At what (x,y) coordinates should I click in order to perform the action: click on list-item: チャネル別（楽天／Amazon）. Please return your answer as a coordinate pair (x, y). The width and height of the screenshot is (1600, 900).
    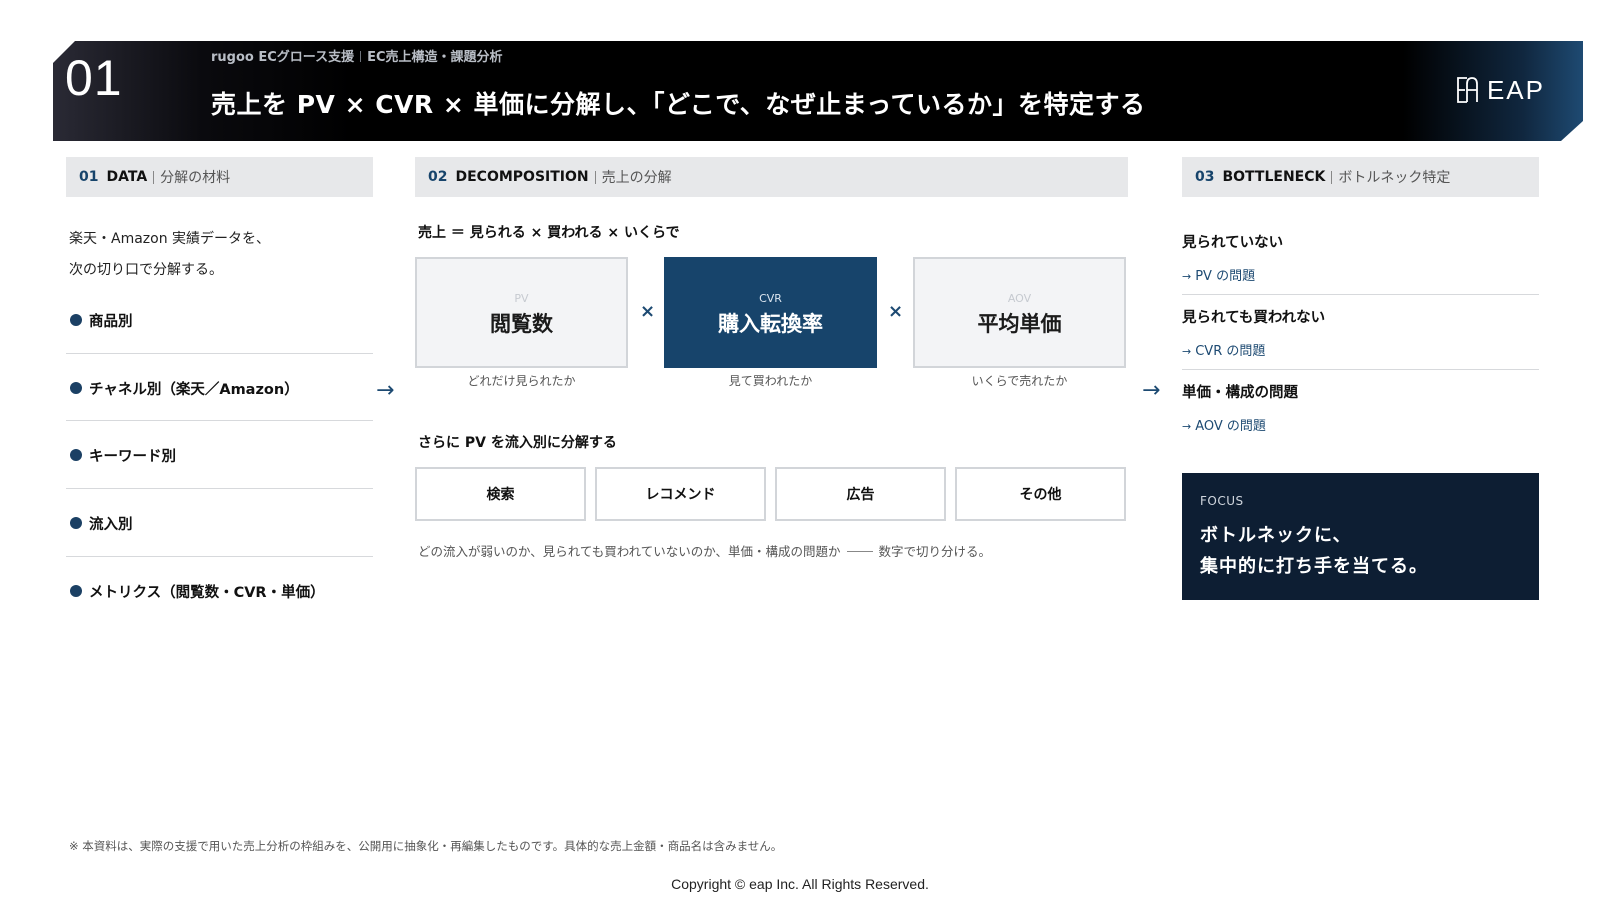
    Looking at the image, I should click on (219, 388).